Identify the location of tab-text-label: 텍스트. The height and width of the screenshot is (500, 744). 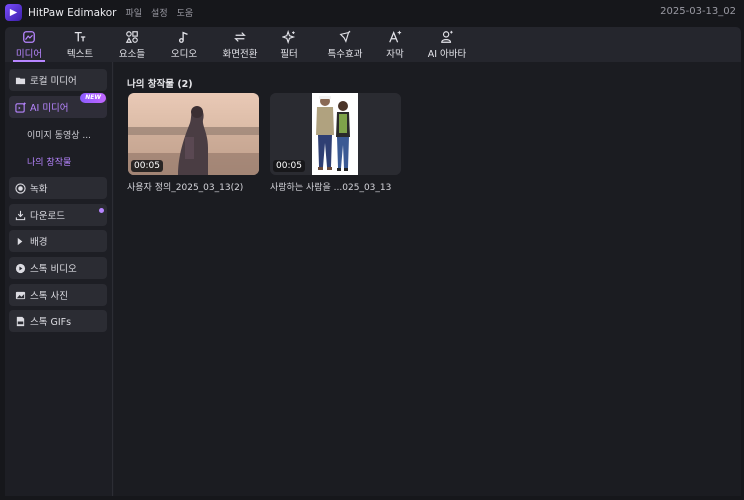
(80, 54).